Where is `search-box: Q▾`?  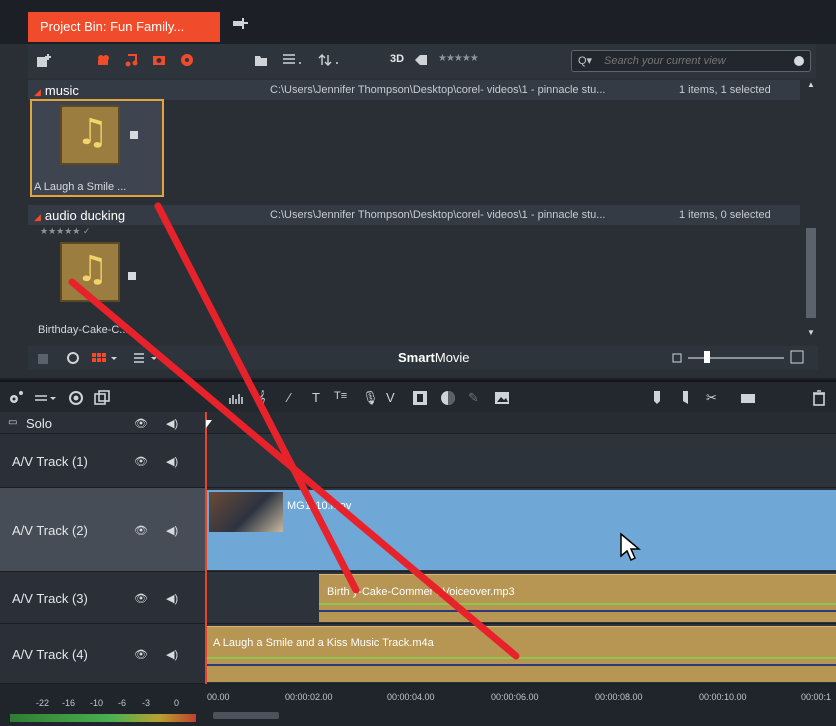
search-box: Q▾ is located at coordinates (691, 61).